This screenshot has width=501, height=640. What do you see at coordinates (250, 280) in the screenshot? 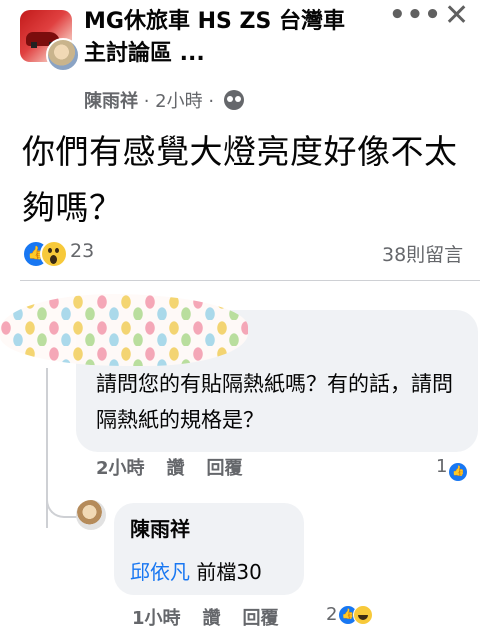
I see `divider` at bounding box center [250, 280].